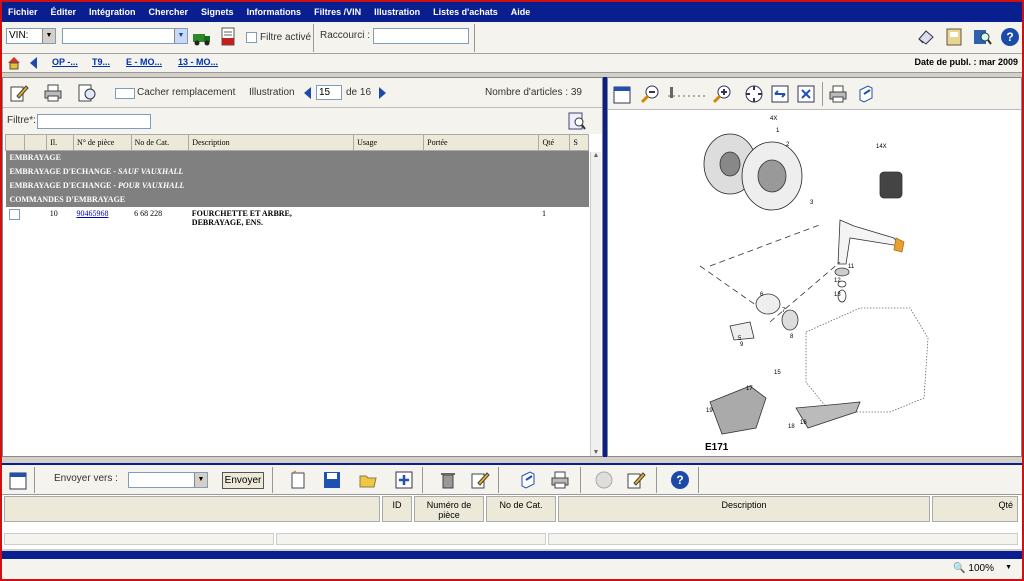 The image size is (1024, 581). What do you see at coordinates (650, 94) in the screenshot?
I see `zoom-out-icon` at bounding box center [650, 94].